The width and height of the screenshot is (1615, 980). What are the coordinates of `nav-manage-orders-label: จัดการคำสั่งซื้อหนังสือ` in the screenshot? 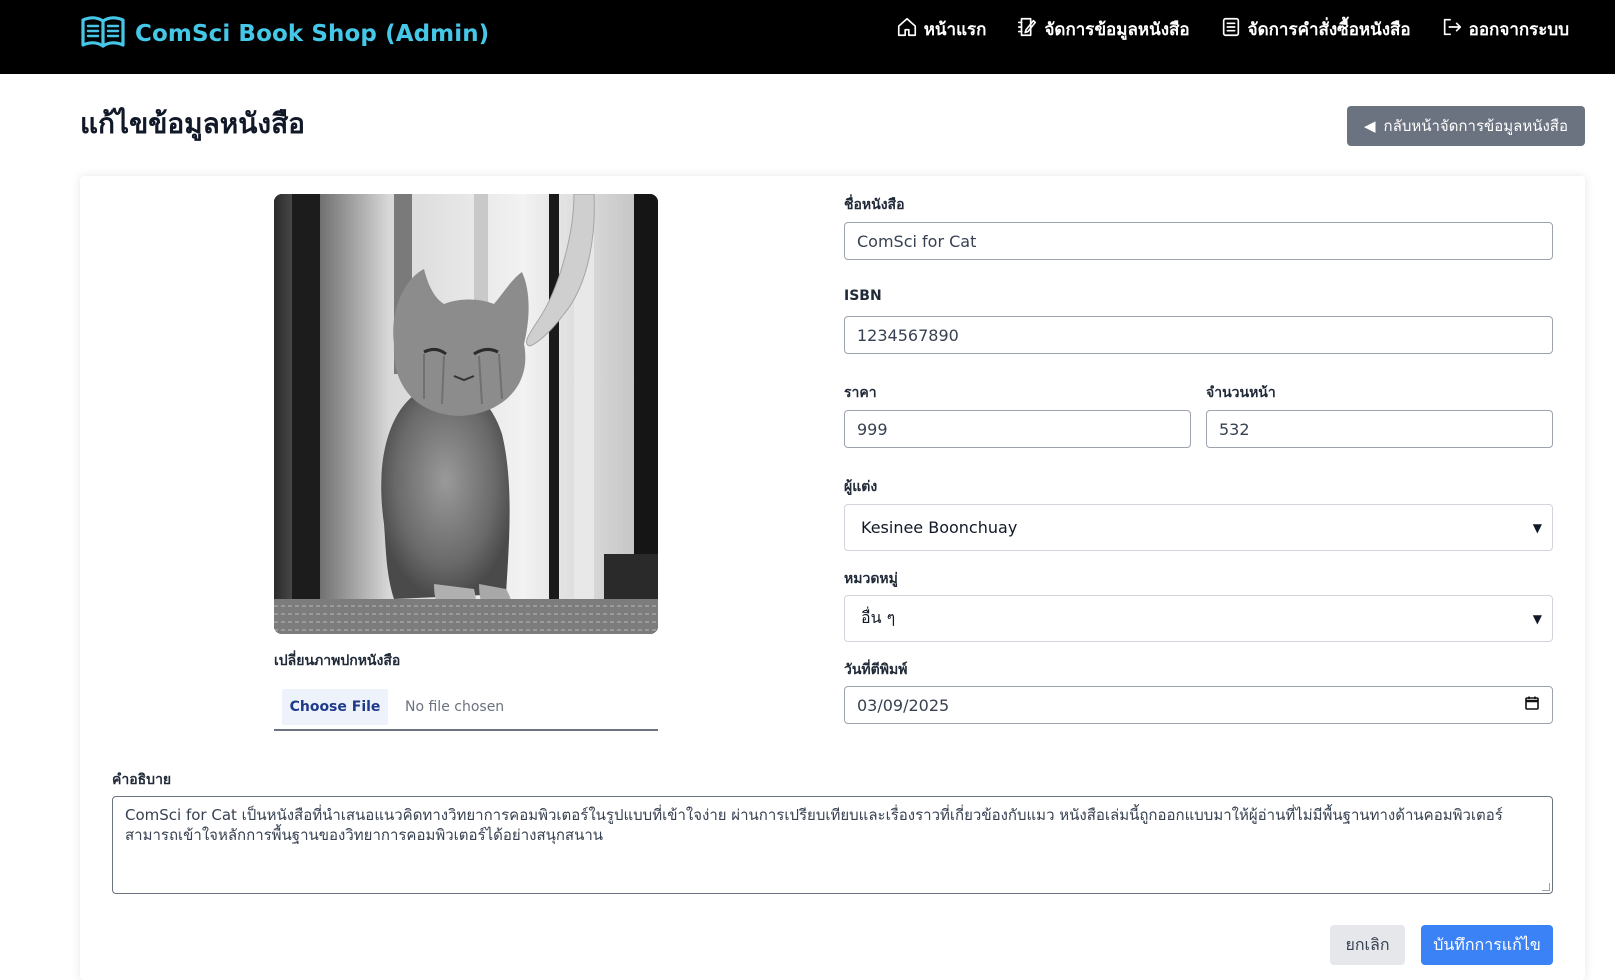 It's located at (1329, 30).